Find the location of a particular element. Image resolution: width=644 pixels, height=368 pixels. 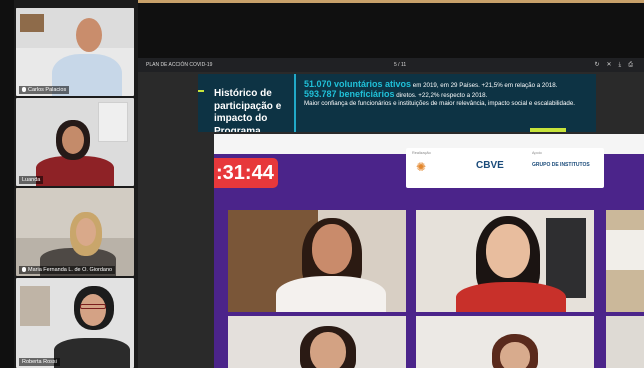

participant-name: Roberta Rossi is located at coordinates (39, 362).